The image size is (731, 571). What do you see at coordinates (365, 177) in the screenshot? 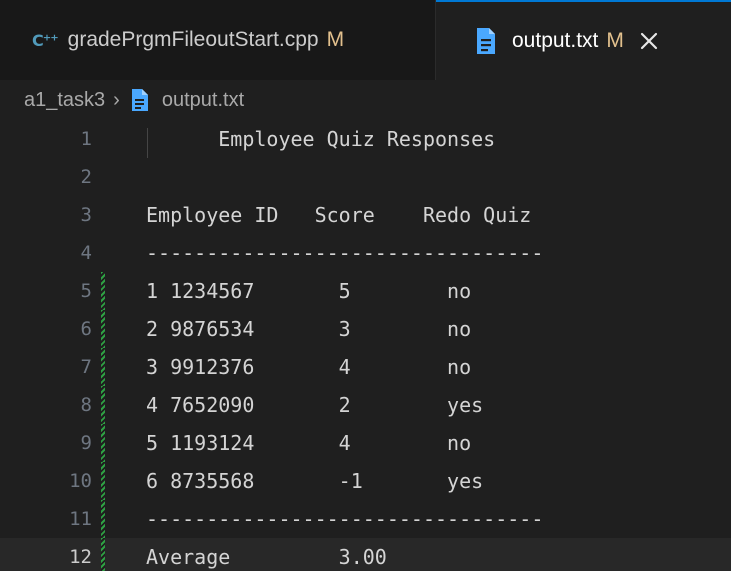
I see `editor-line: 2` at bounding box center [365, 177].